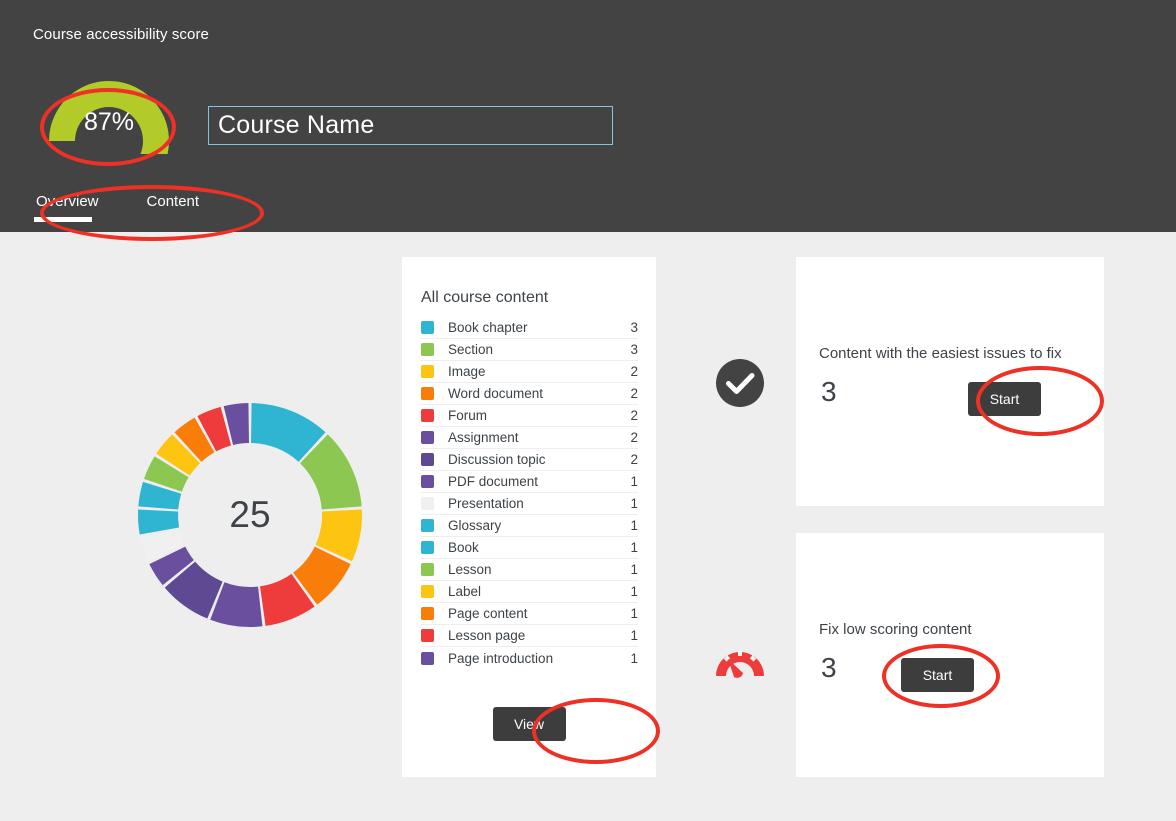 The width and height of the screenshot is (1176, 821). I want to click on legend-row: Book chapter 3, so click(529, 328).